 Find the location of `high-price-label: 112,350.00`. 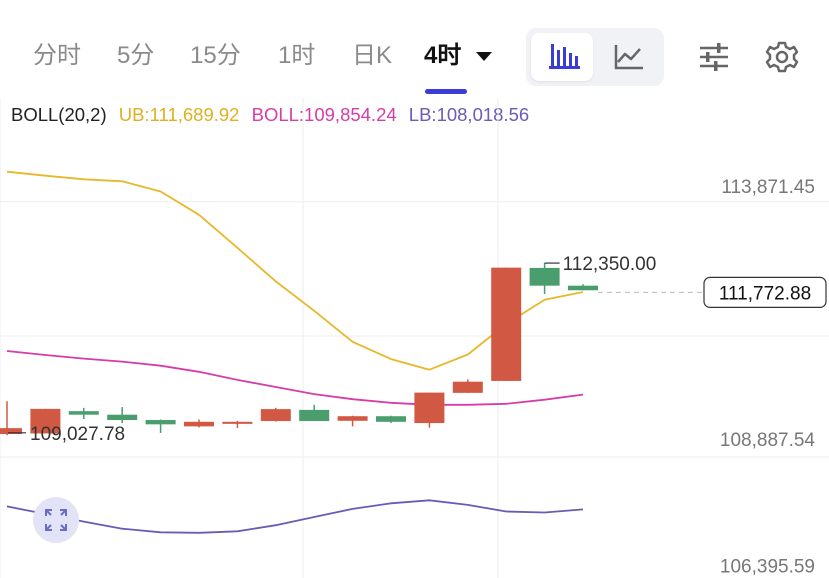

high-price-label: 112,350.00 is located at coordinates (610, 264).